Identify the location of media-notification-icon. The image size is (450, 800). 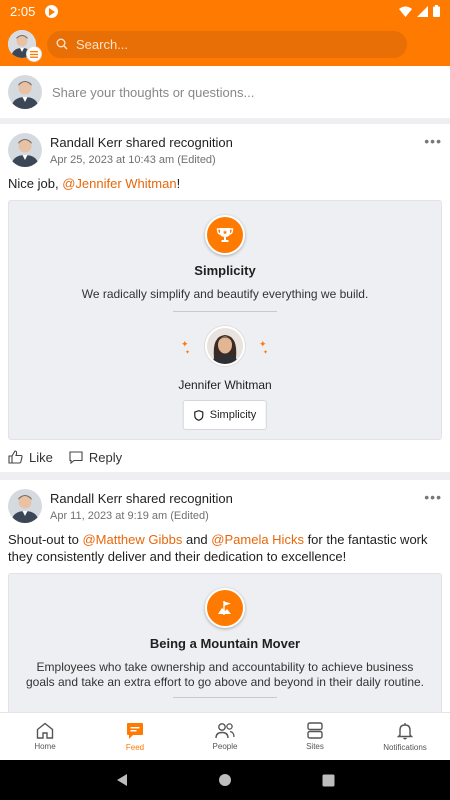
(52, 11).